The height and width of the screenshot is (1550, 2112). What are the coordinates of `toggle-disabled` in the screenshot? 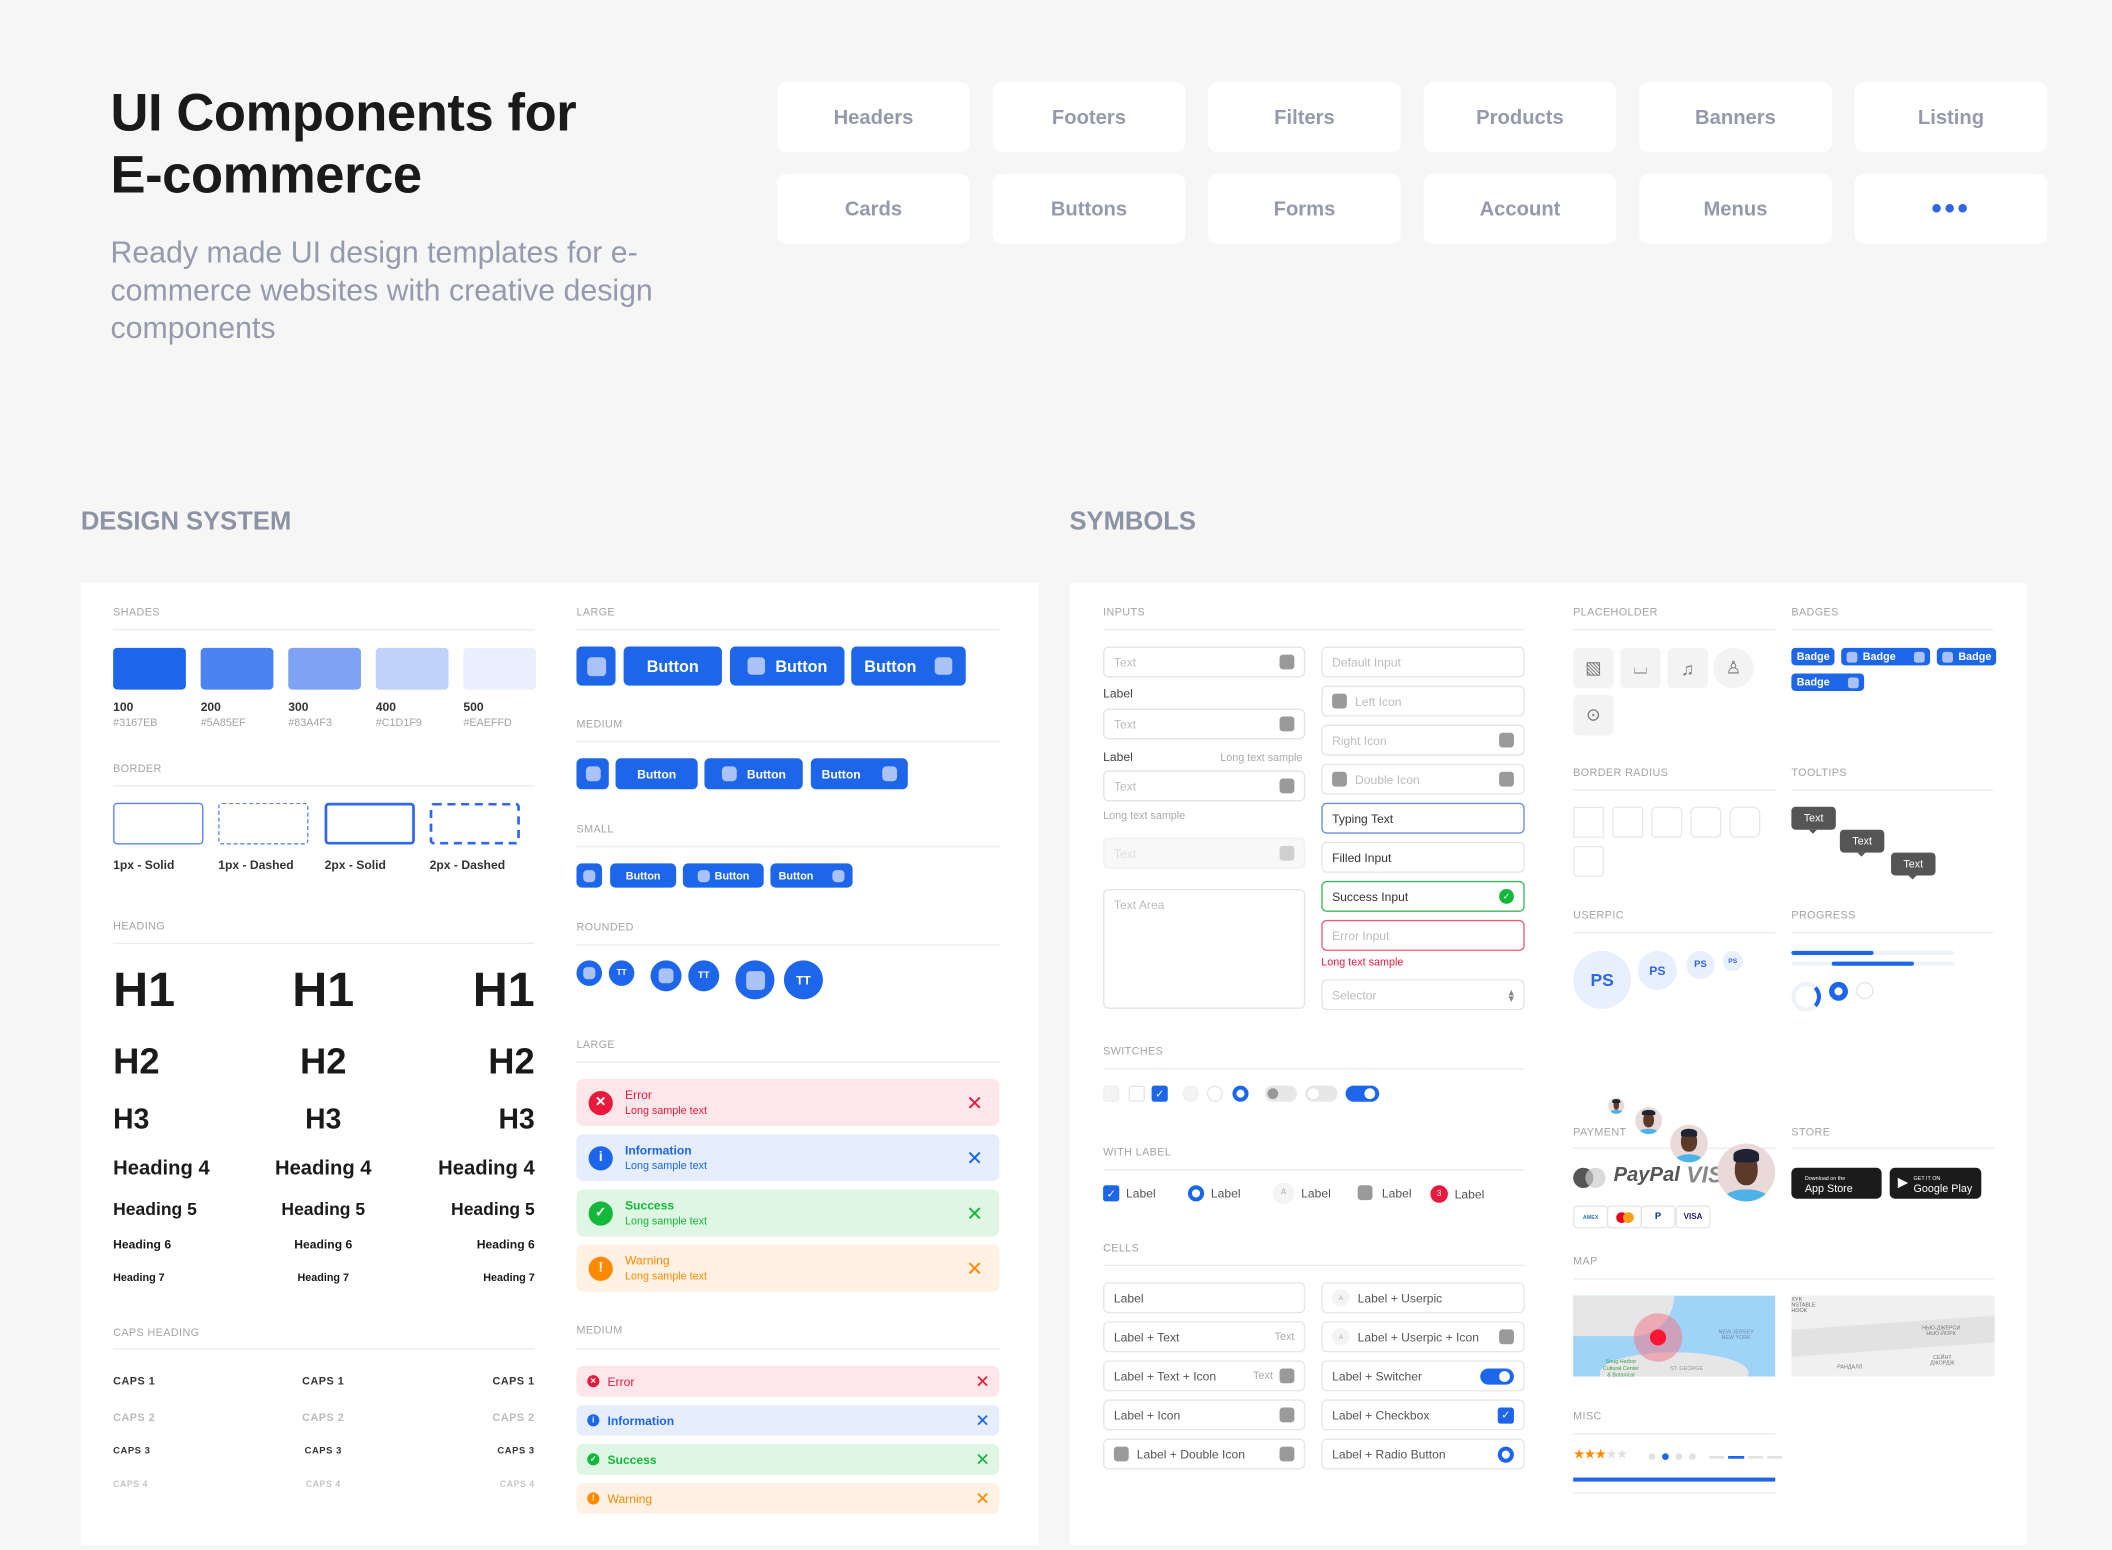 It's located at (1281, 1093).